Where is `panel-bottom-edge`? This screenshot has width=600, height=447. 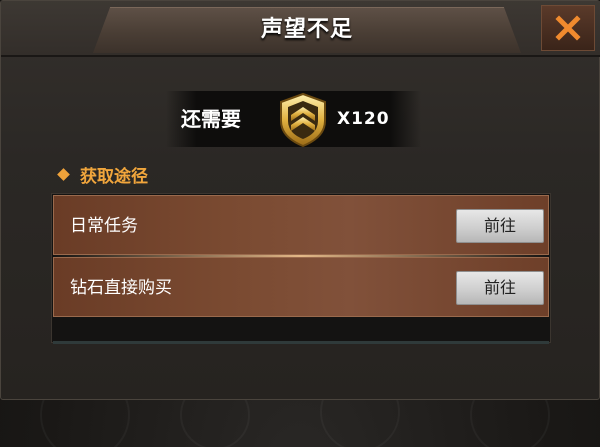 panel-bottom-edge is located at coordinates (301, 342).